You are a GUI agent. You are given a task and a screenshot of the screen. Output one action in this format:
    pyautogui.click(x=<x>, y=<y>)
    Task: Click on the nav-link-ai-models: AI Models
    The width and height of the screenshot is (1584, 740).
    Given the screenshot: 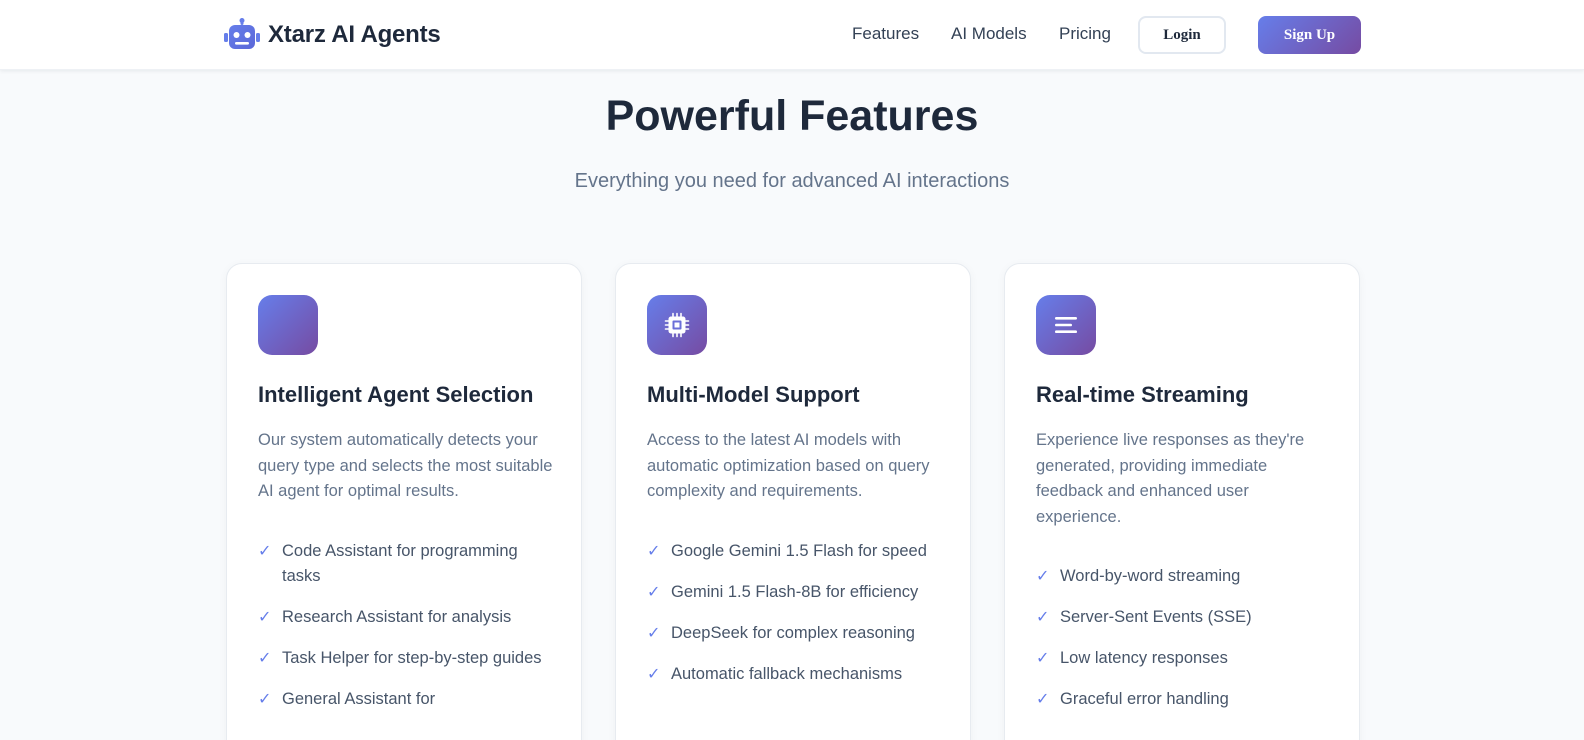 What is the action you would take?
    pyautogui.click(x=989, y=34)
    